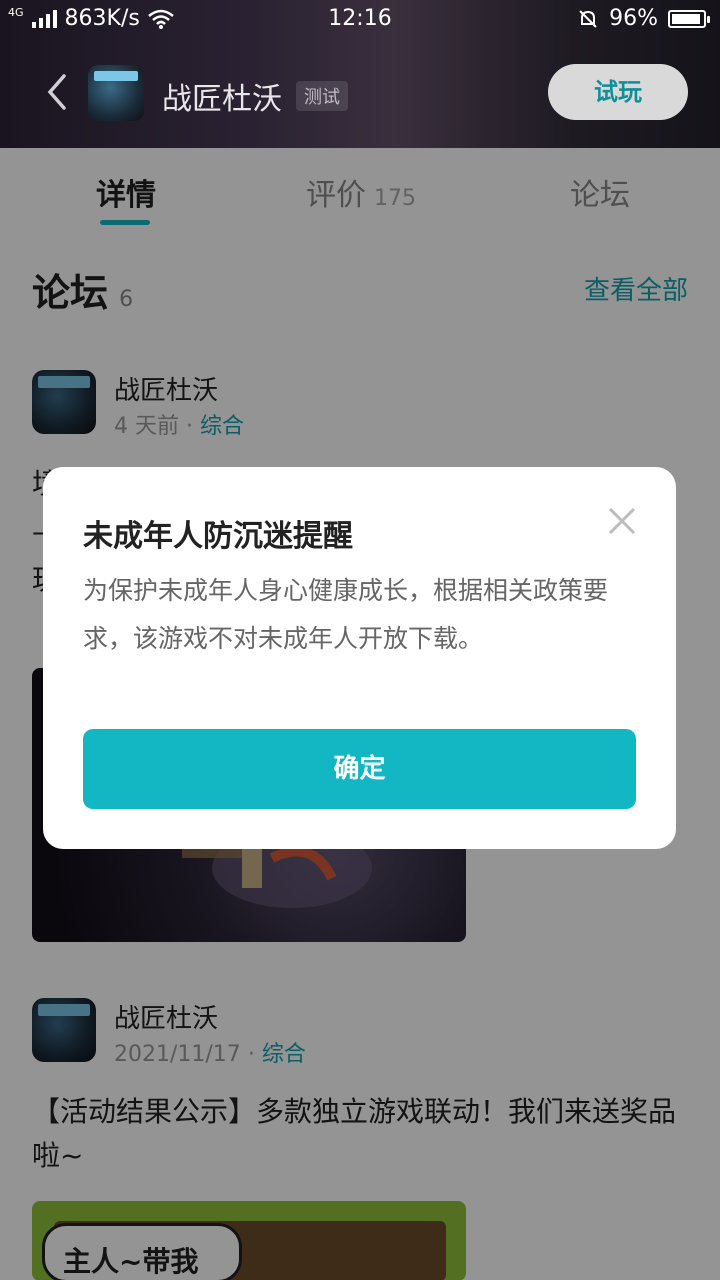 This screenshot has height=1280, width=720. What do you see at coordinates (116, 93) in the screenshot?
I see `game-icon` at bounding box center [116, 93].